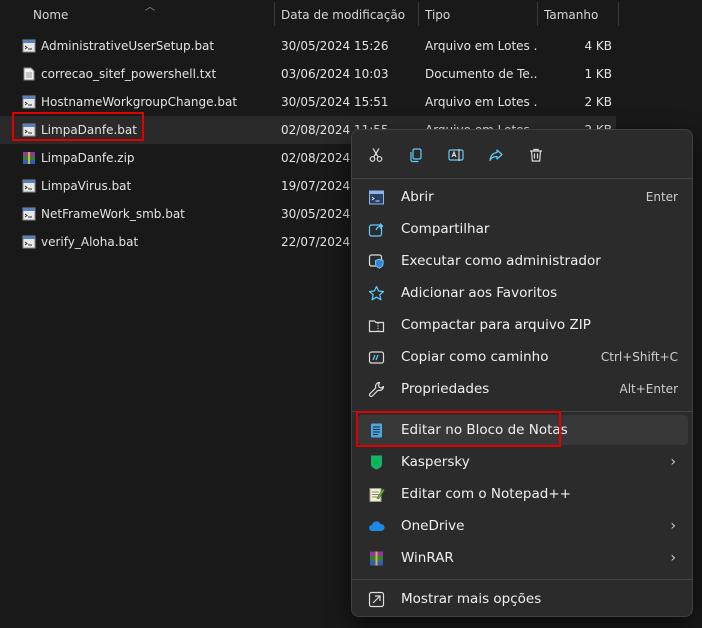 The width and height of the screenshot is (702, 628). I want to click on zip-folder-icon, so click(376, 326).